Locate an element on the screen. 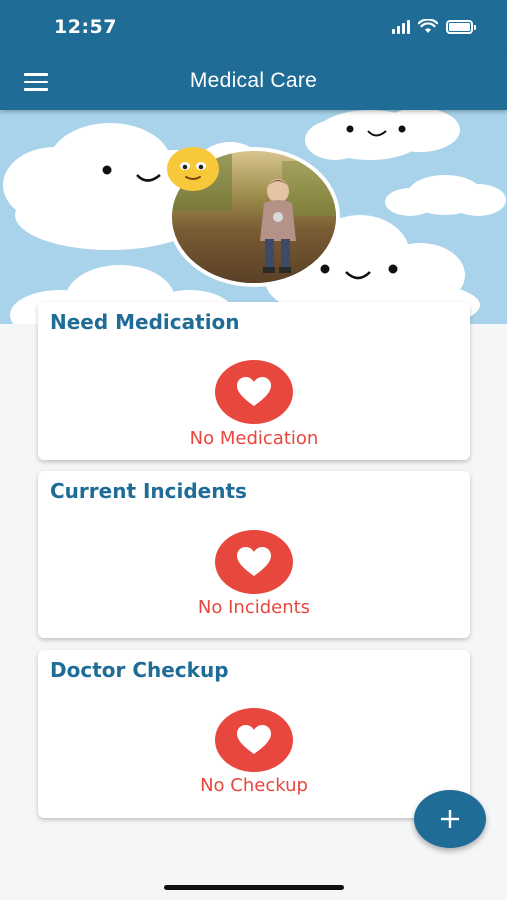 This screenshot has width=507, height=900. wifi-icon is located at coordinates (428, 26).